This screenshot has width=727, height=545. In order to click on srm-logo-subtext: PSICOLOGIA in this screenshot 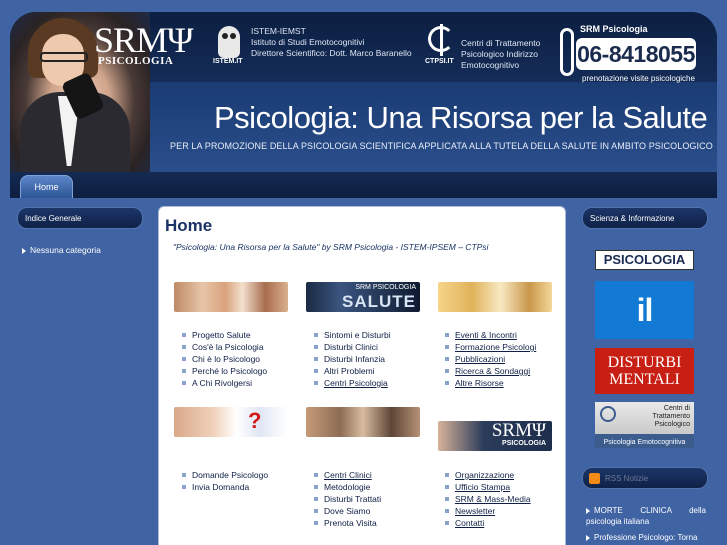, I will do `click(136, 61)`.